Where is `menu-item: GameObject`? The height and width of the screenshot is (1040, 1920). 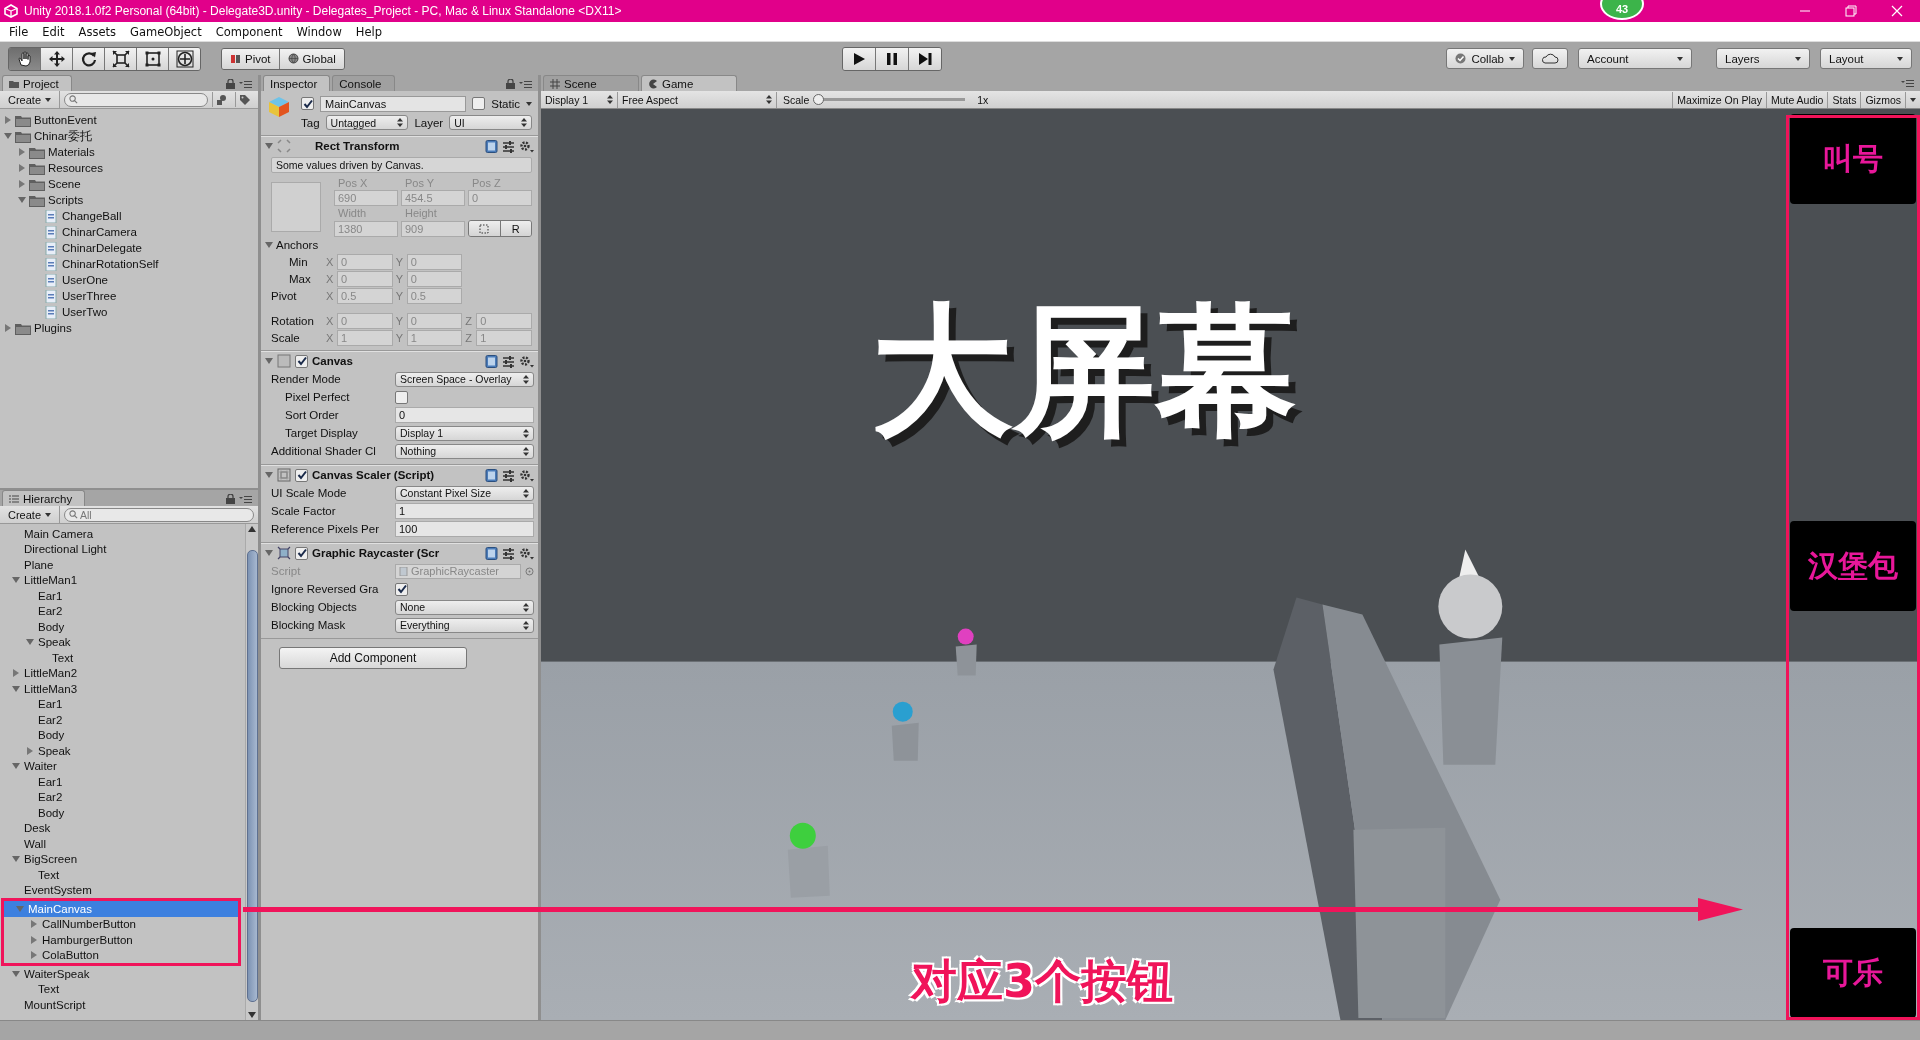 menu-item: GameObject is located at coordinates (165, 31).